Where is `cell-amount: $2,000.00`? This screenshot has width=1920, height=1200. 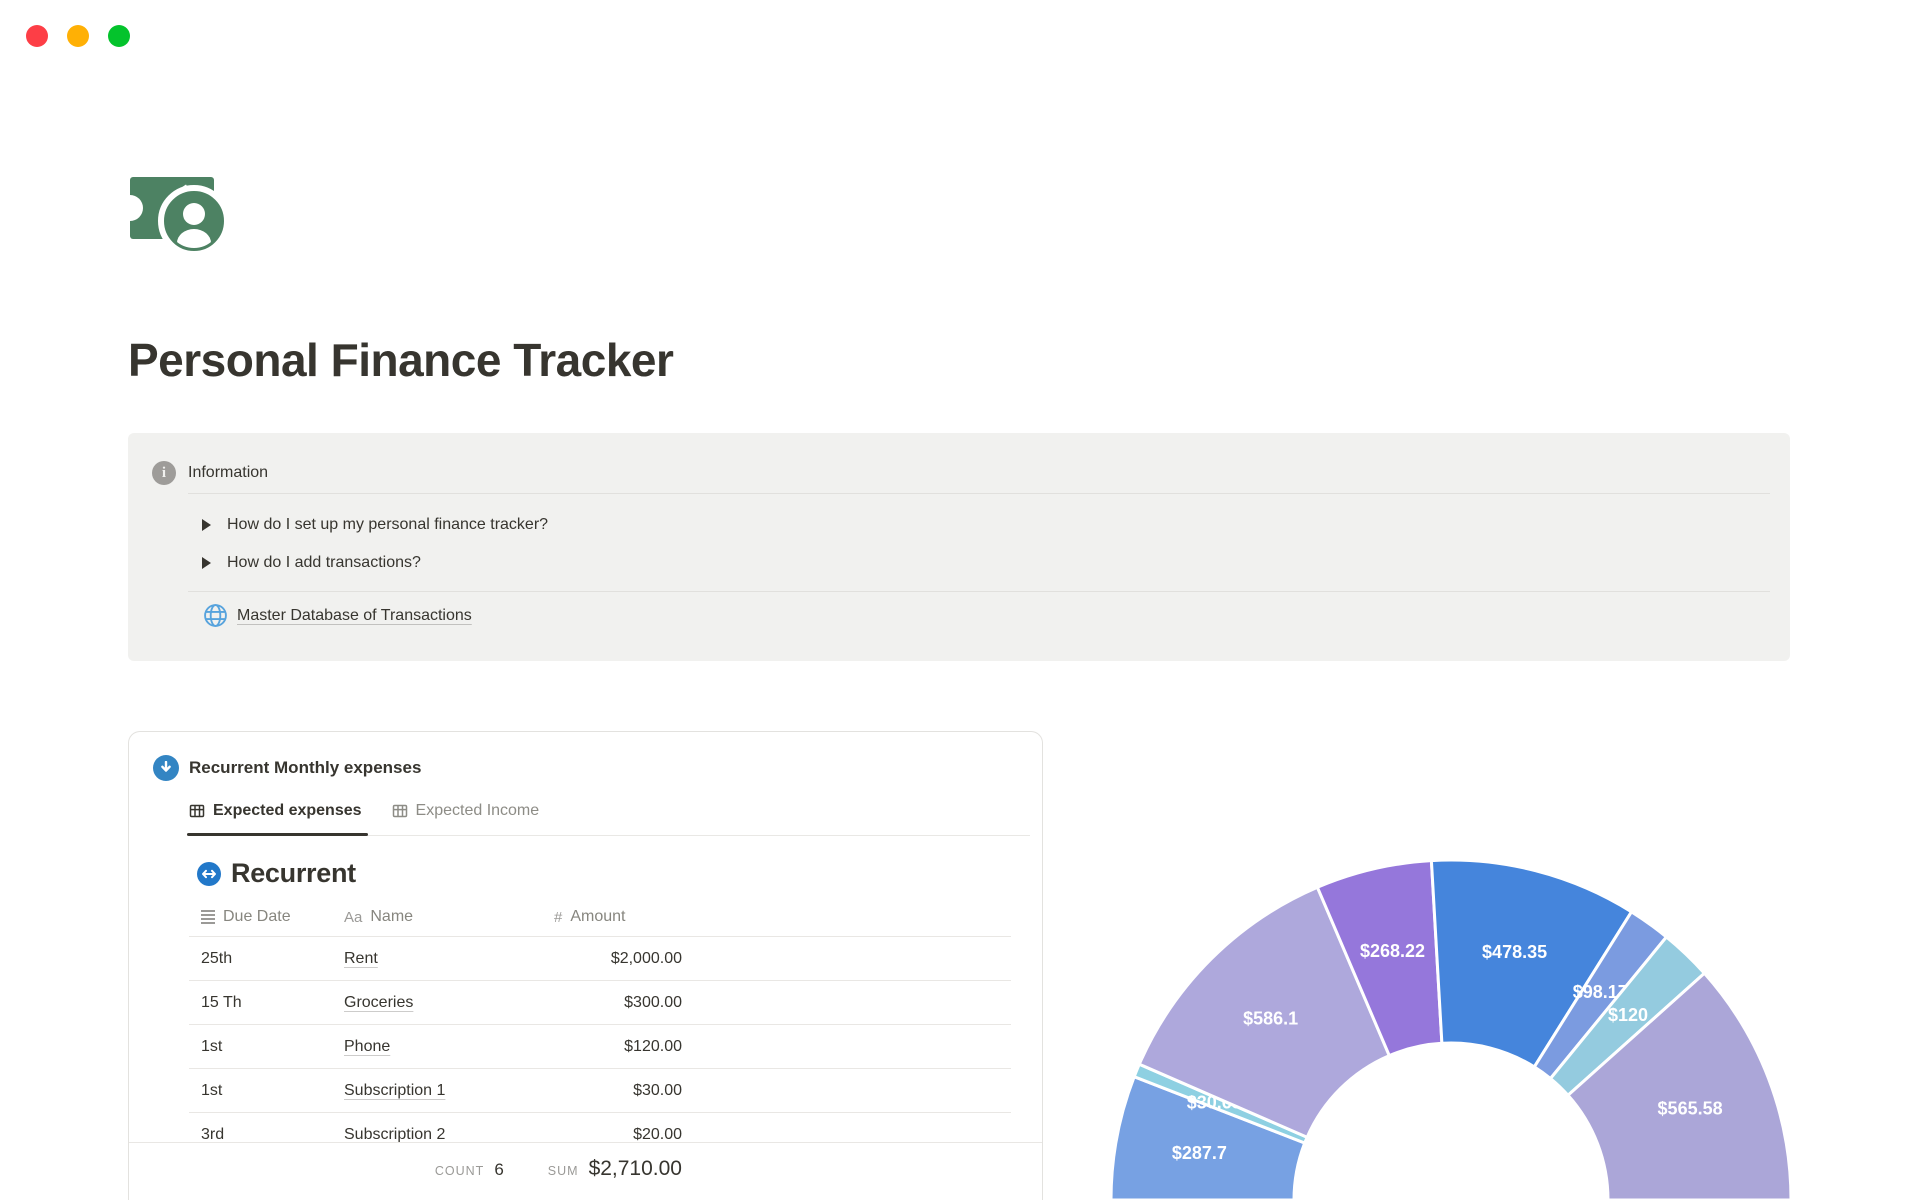 cell-amount: $2,000.00 is located at coordinates (600, 959).